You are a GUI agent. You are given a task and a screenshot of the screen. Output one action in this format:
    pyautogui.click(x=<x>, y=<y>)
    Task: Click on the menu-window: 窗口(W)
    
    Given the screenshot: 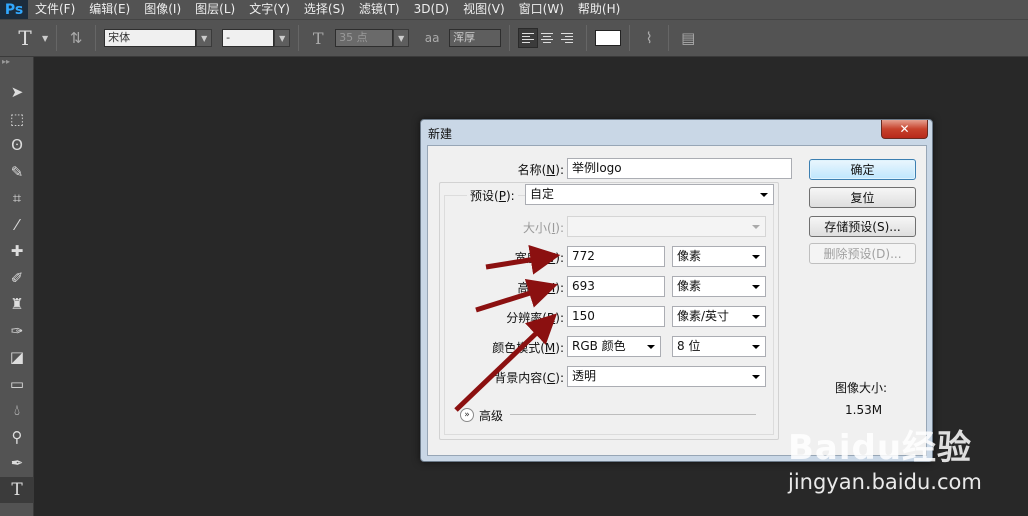 What is the action you would take?
    pyautogui.click(x=541, y=9)
    